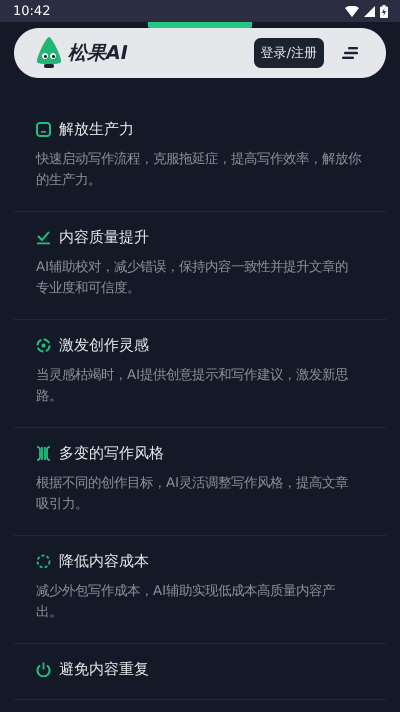  What do you see at coordinates (186, 602) in the screenshot?
I see `feature-description: 减少外包写作成本，AI辅助实现低成本高质量内容产出。` at bounding box center [186, 602].